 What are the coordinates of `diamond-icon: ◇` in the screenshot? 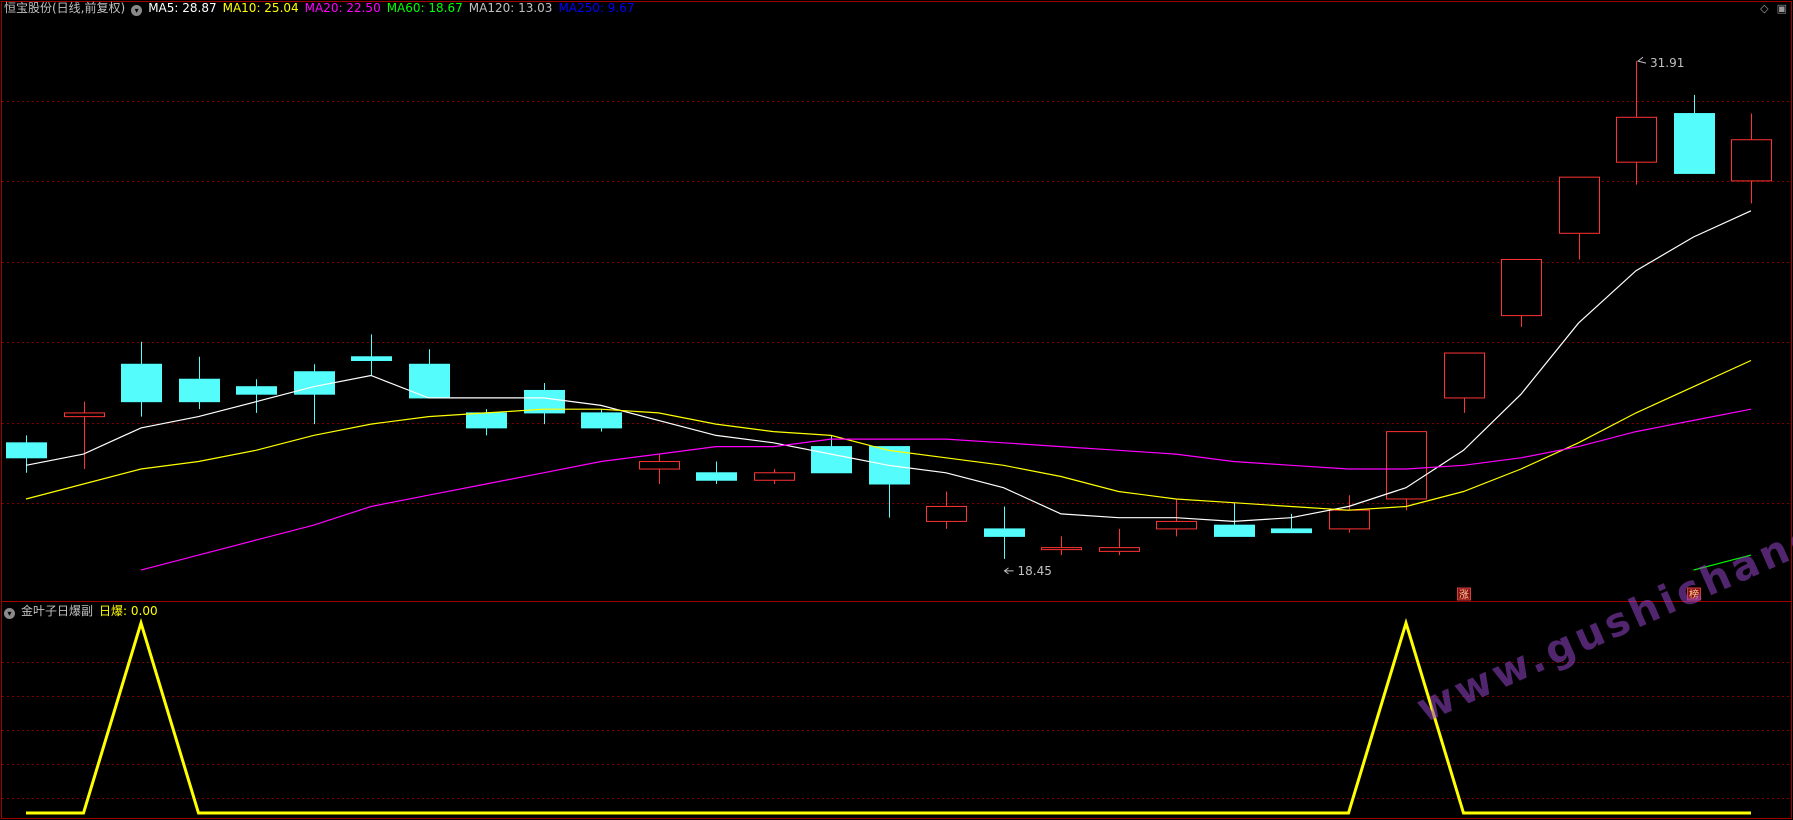 It's located at (1764, 8).